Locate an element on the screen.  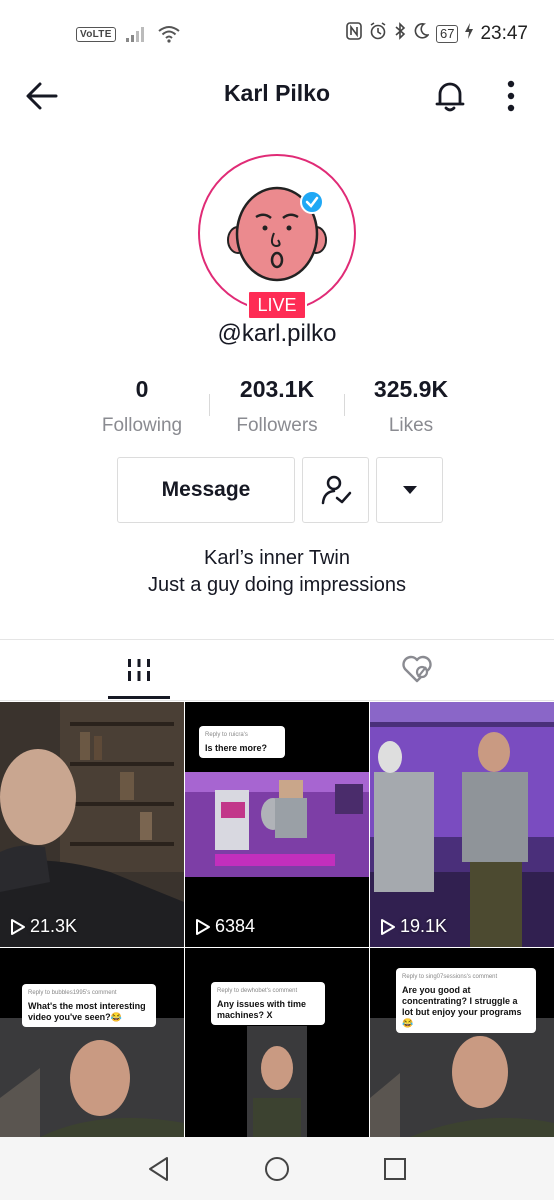
following-label: Following is located at coordinates (142, 425).